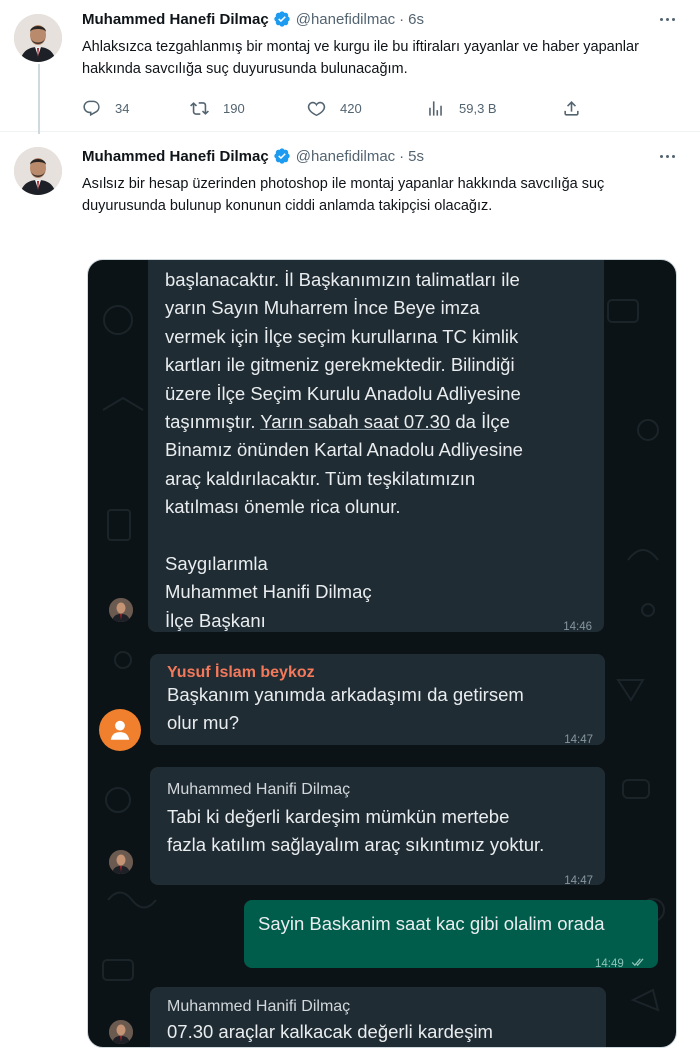 The width and height of the screenshot is (700, 1052). Describe the element at coordinates (577, 627) in the screenshot. I see `message-time: 14:46` at that location.